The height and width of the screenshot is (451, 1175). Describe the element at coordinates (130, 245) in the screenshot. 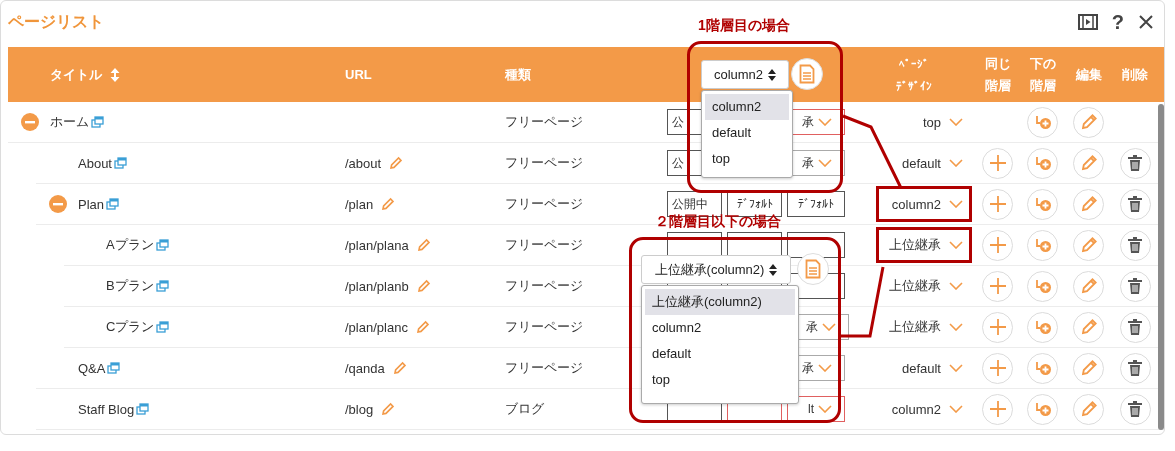

I see `page-title: Aプラン` at that location.